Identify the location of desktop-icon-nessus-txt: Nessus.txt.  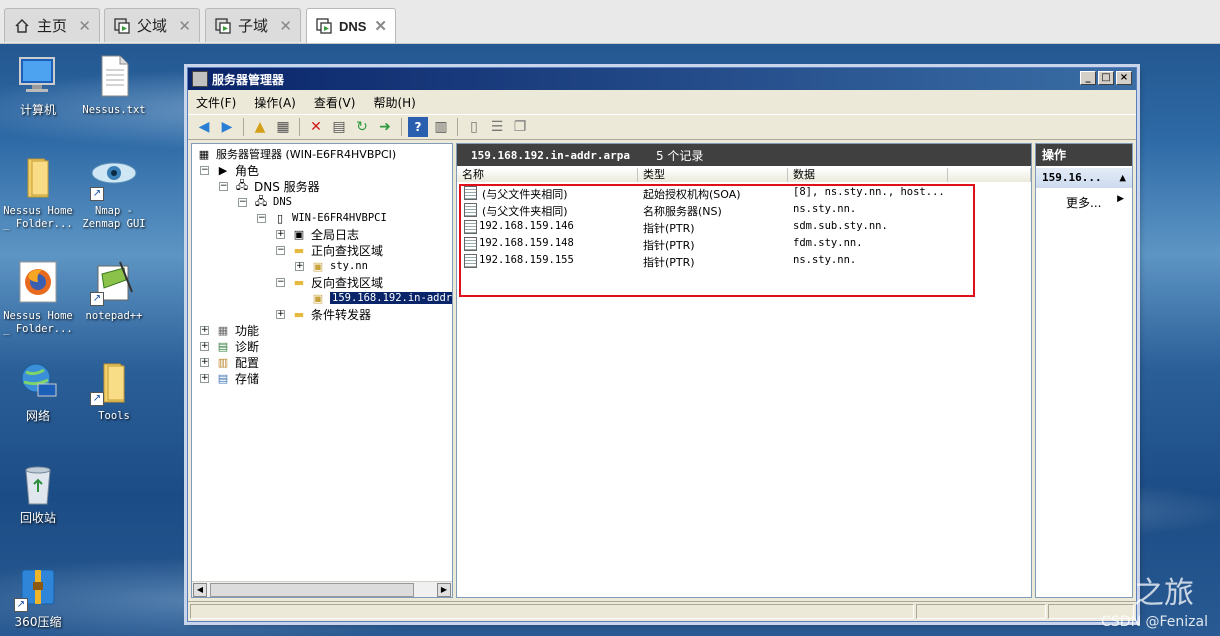
(114, 84).